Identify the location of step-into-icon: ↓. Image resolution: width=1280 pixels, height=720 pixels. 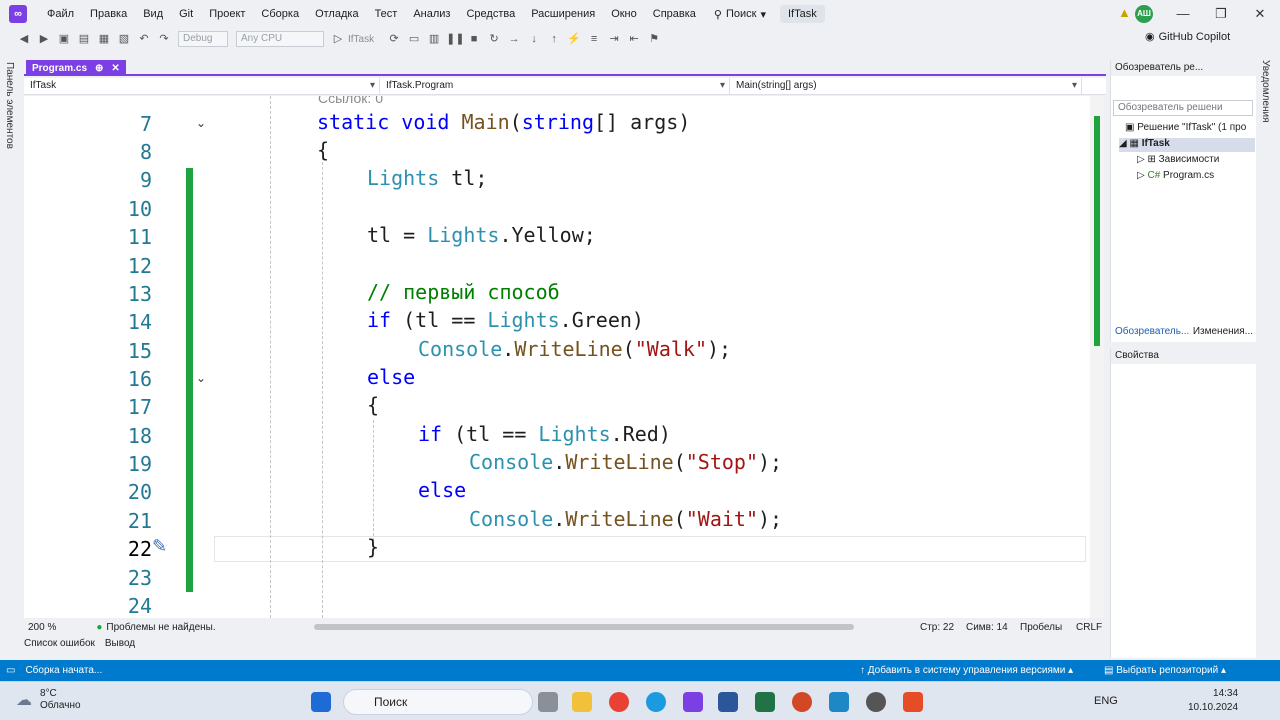
(534, 39).